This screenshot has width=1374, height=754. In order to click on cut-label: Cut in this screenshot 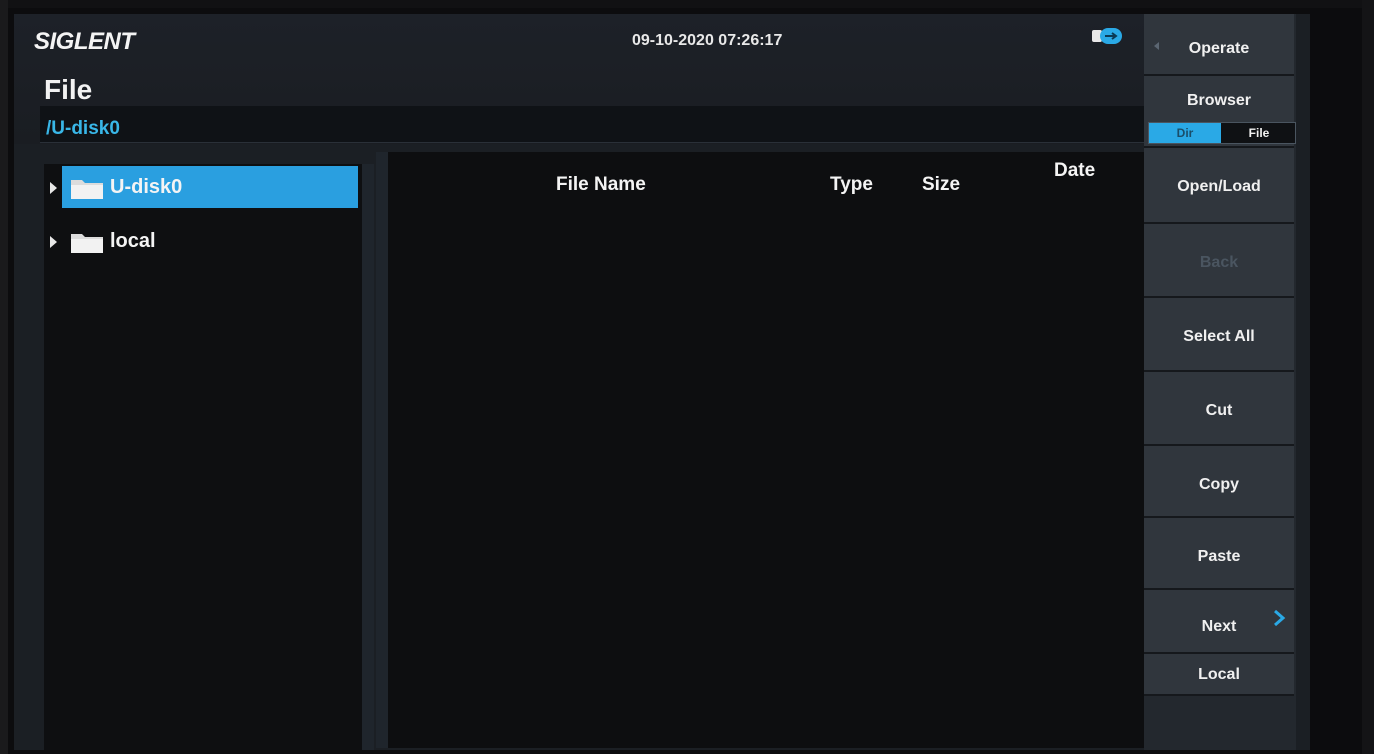, I will do `click(1219, 410)`.